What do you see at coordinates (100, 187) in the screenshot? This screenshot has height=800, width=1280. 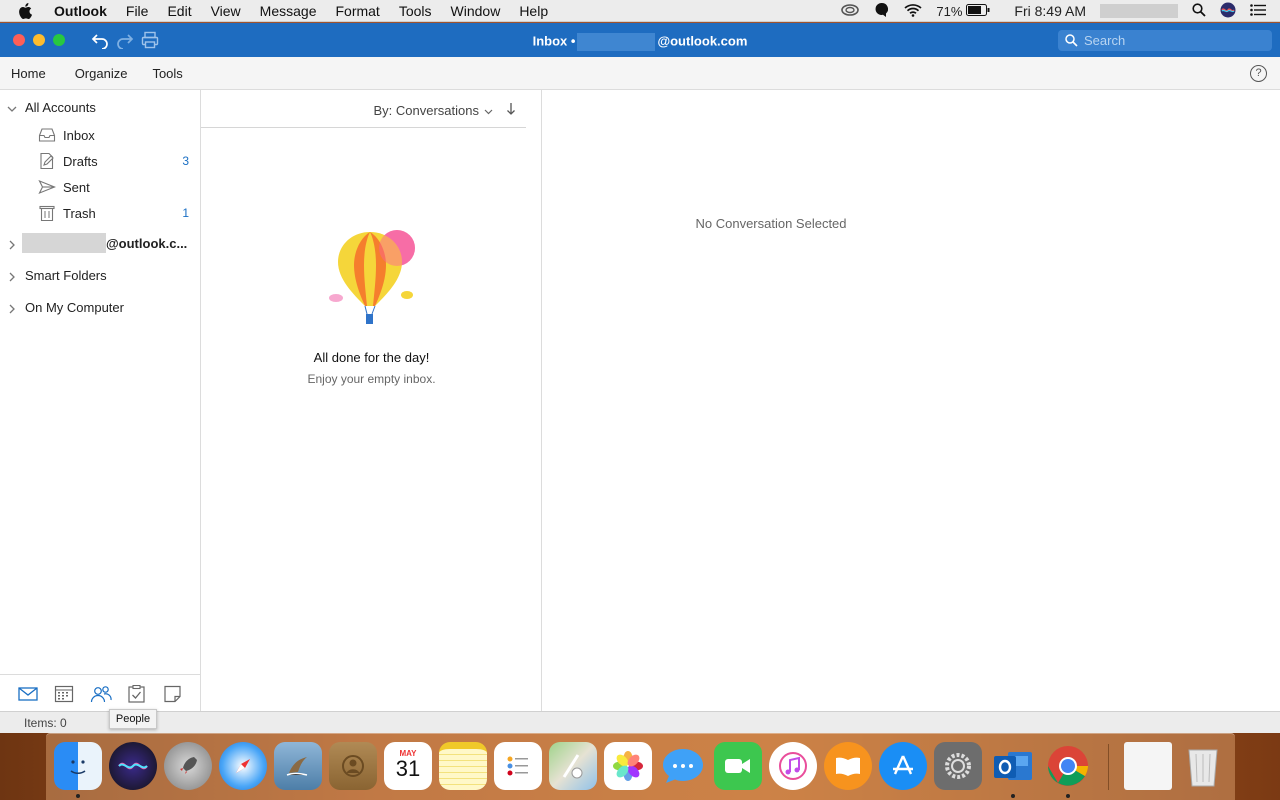 I see `folder-sent: Sent` at bounding box center [100, 187].